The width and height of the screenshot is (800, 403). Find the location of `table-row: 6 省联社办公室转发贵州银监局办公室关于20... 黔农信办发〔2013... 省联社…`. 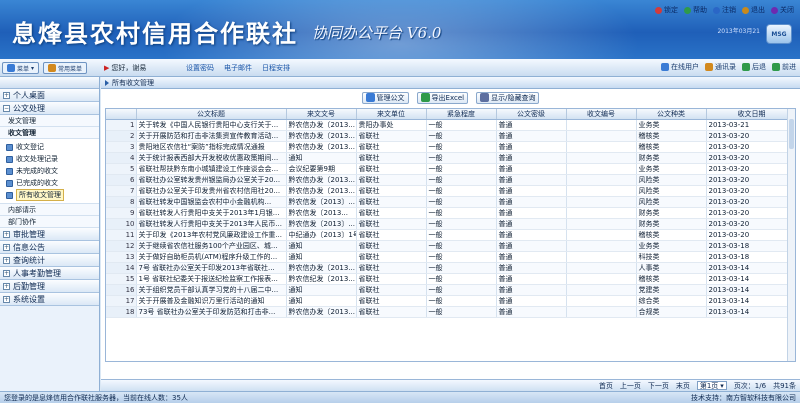

table-row: 6 省联社办公室转发贵州银监局办公室关于20... 黔农信办发〔2013... 省联社… is located at coordinates (450, 180).